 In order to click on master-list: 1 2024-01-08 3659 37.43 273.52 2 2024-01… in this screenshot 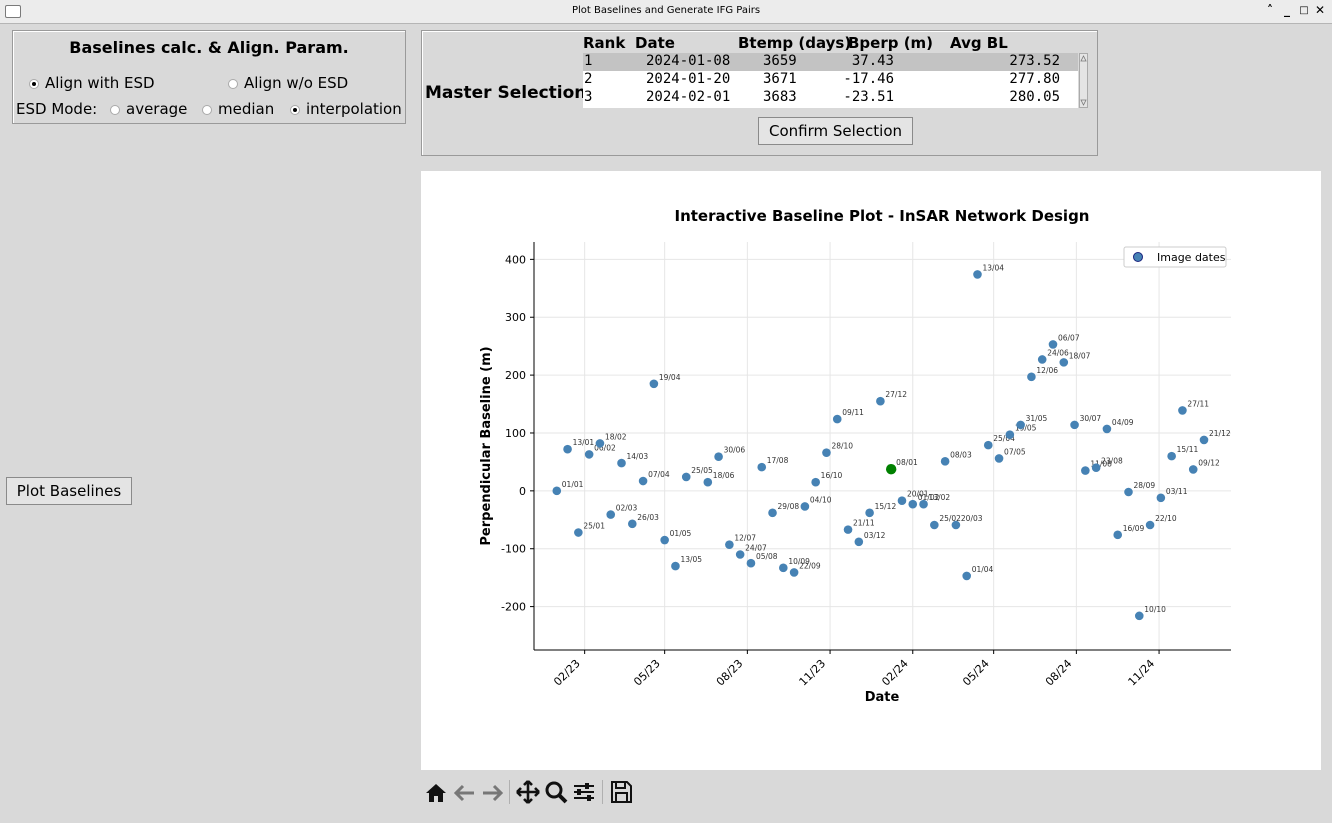, I will do `click(830, 80)`.